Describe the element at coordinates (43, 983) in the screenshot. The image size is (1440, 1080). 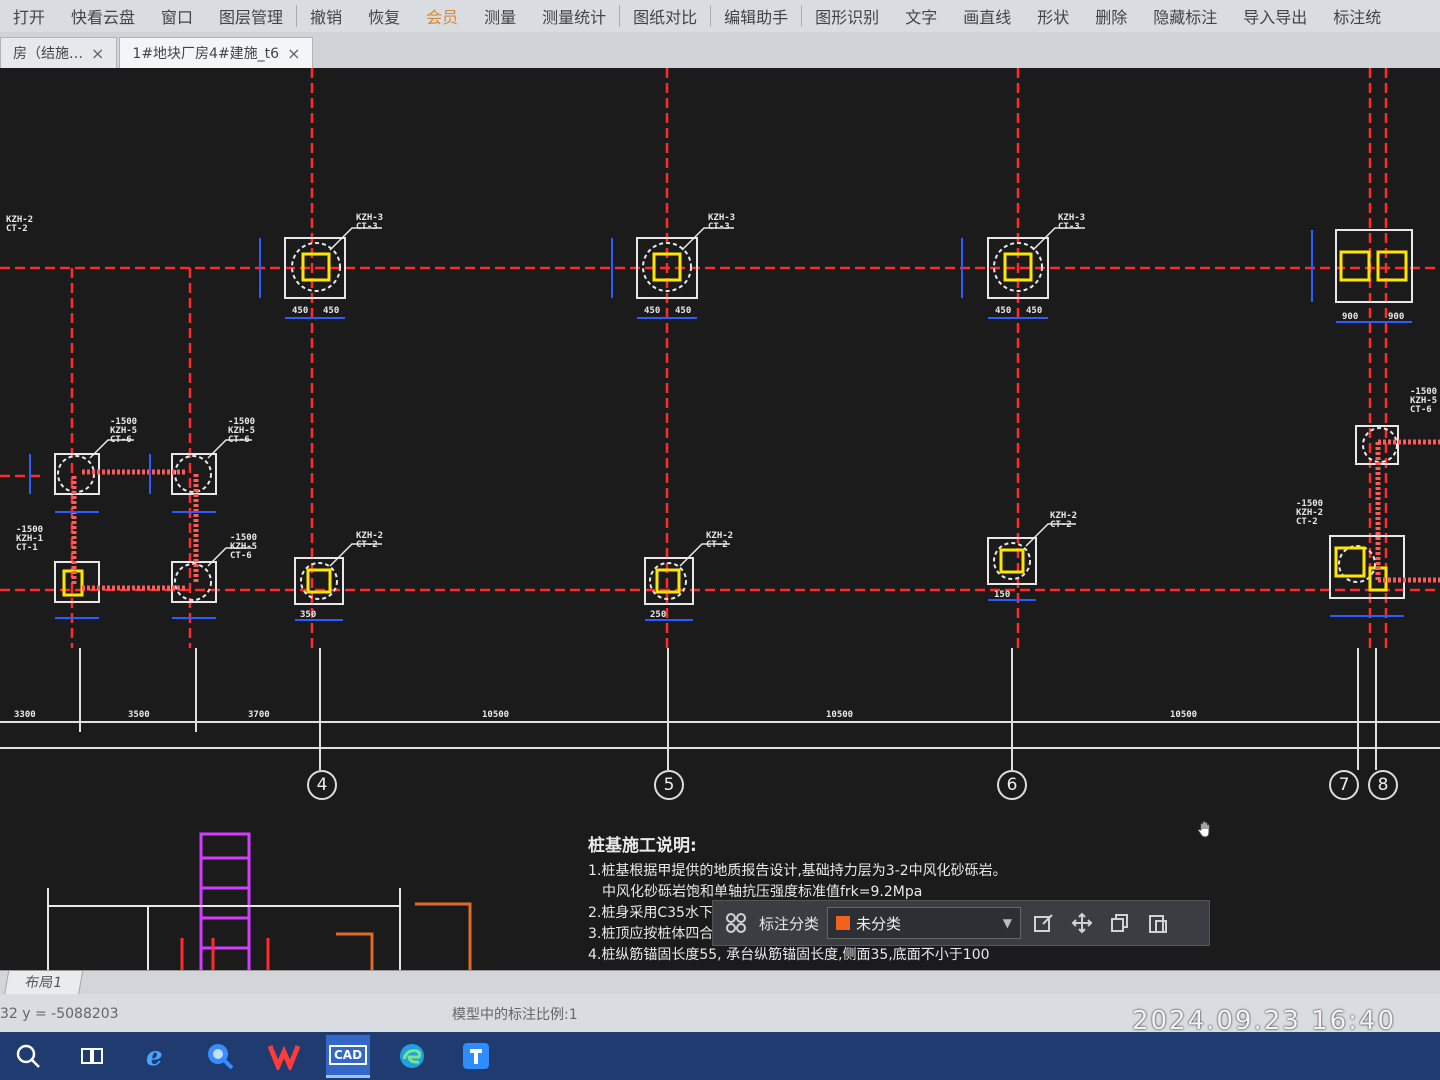
I see `tab-layout-1: 布局1` at that location.